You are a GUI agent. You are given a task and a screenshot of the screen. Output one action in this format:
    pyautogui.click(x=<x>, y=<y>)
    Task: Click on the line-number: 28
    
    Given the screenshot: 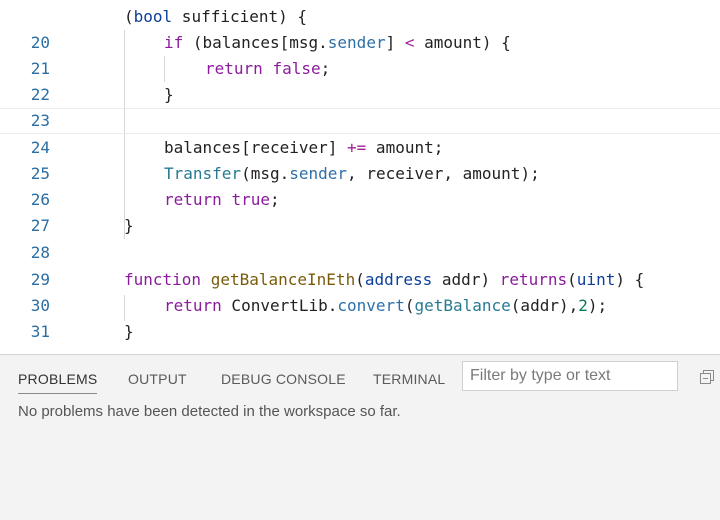 What is the action you would take?
    pyautogui.click(x=40, y=252)
    